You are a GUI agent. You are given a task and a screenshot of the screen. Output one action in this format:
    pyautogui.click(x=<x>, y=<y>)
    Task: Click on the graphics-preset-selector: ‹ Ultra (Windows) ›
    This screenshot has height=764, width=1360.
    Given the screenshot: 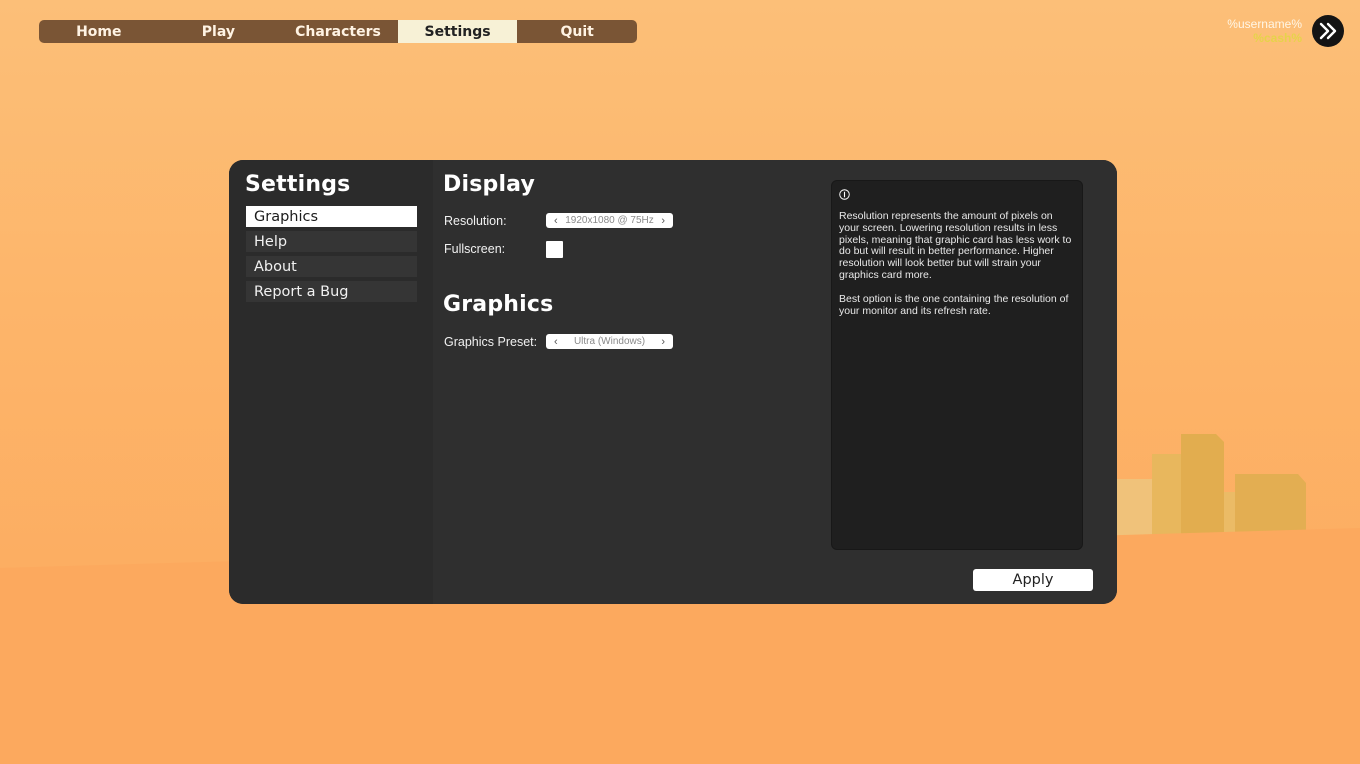 What is the action you would take?
    pyautogui.click(x=609, y=341)
    